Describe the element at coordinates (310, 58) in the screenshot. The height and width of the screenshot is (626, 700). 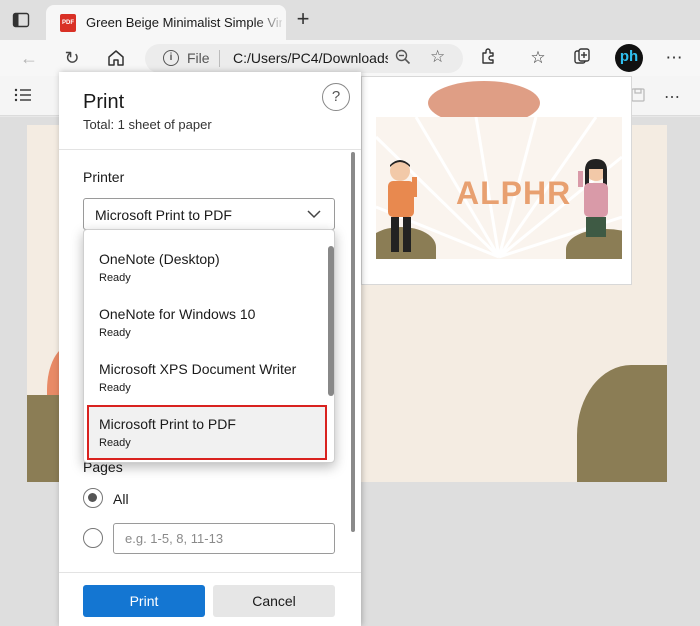
I see `url-text: C:/Users/PC4/Downloads` at that location.